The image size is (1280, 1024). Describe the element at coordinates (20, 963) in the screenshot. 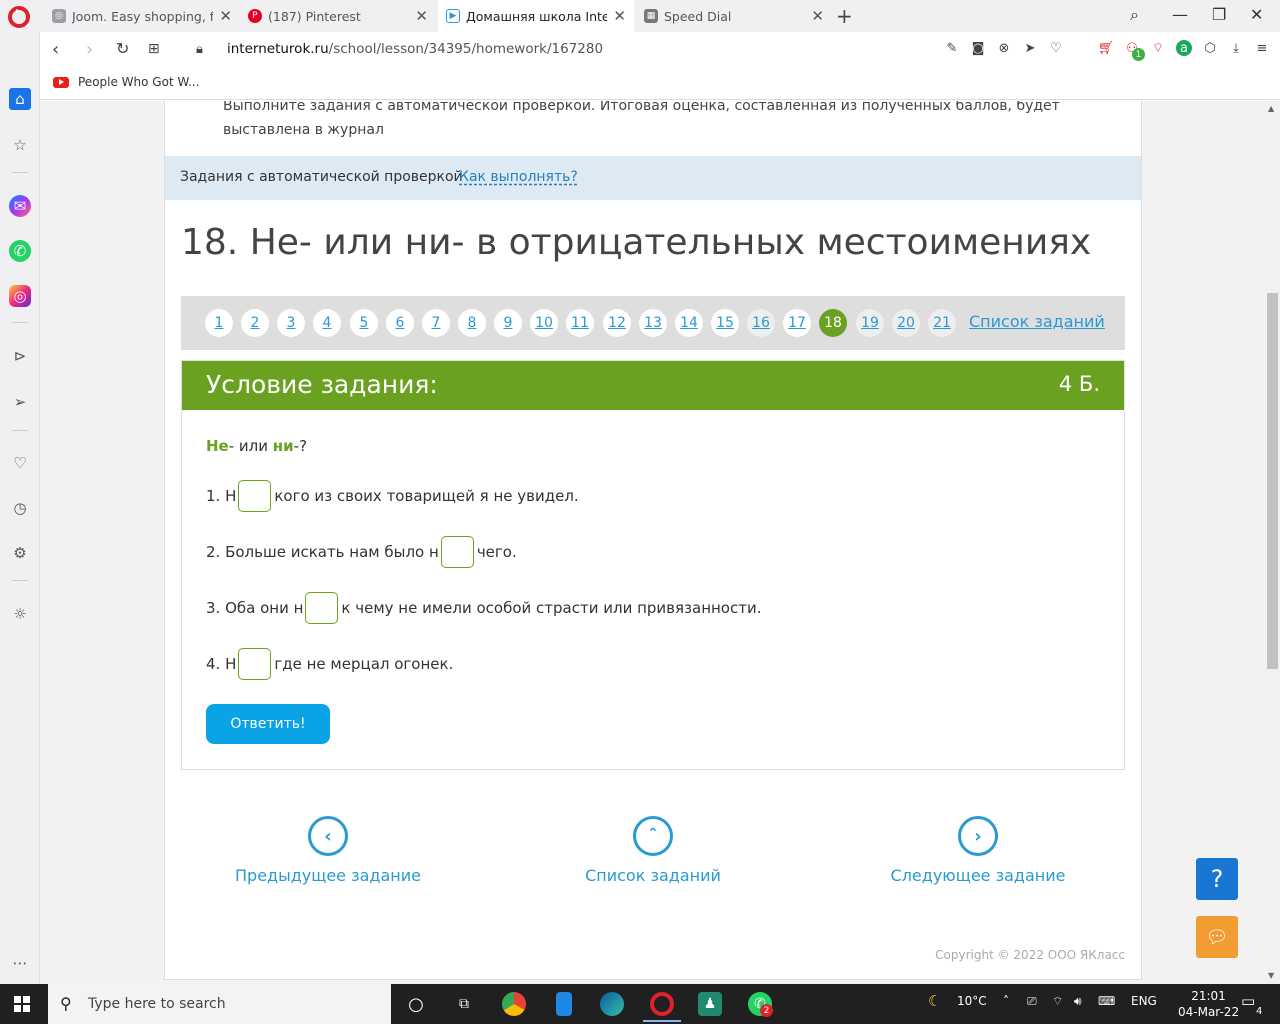

I see `more-icon: ⋯` at that location.